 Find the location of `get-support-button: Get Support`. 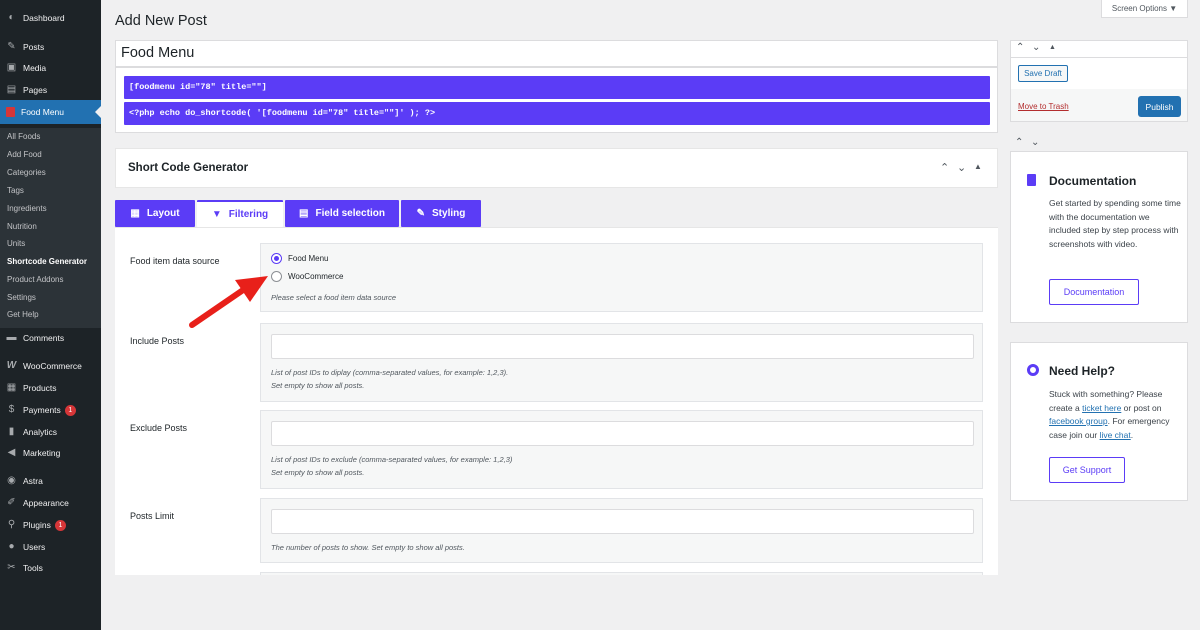

get-support-button: Get Support is located at coordinates (1087, 470).